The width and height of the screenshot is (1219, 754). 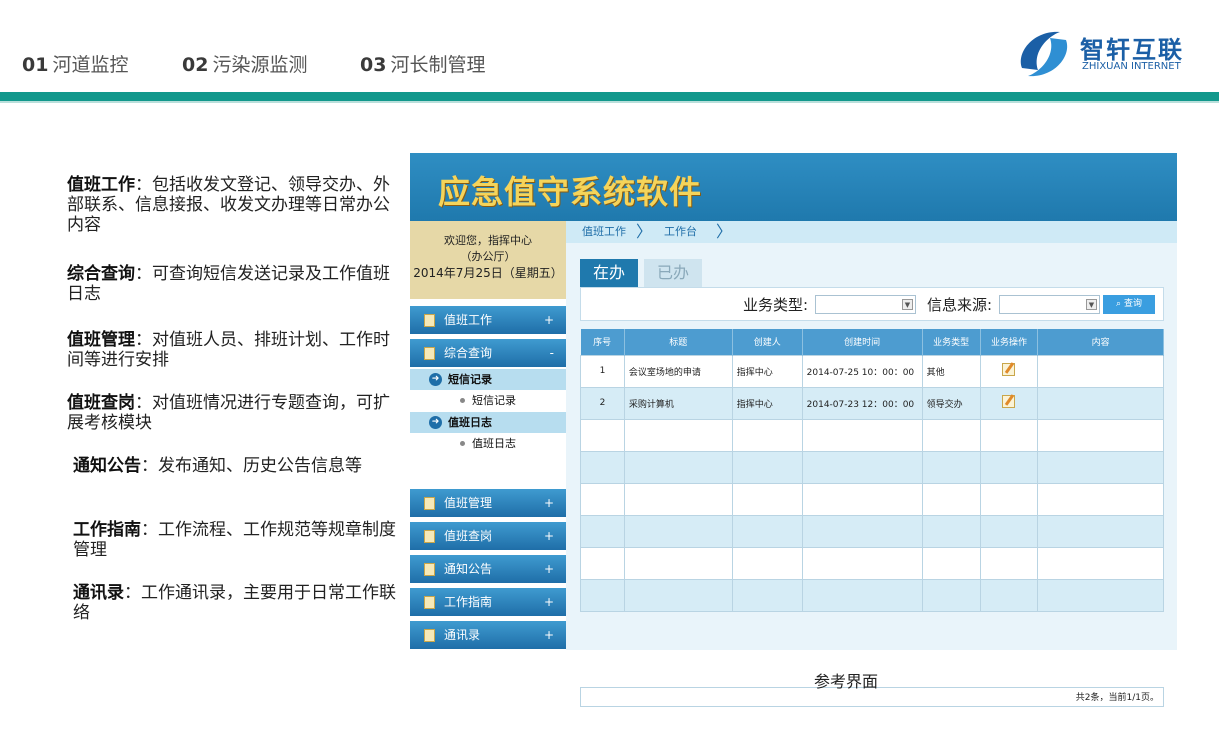 I want to click on feature-text: 发布通知、历史公告信息等, so click(x=260, y=466).